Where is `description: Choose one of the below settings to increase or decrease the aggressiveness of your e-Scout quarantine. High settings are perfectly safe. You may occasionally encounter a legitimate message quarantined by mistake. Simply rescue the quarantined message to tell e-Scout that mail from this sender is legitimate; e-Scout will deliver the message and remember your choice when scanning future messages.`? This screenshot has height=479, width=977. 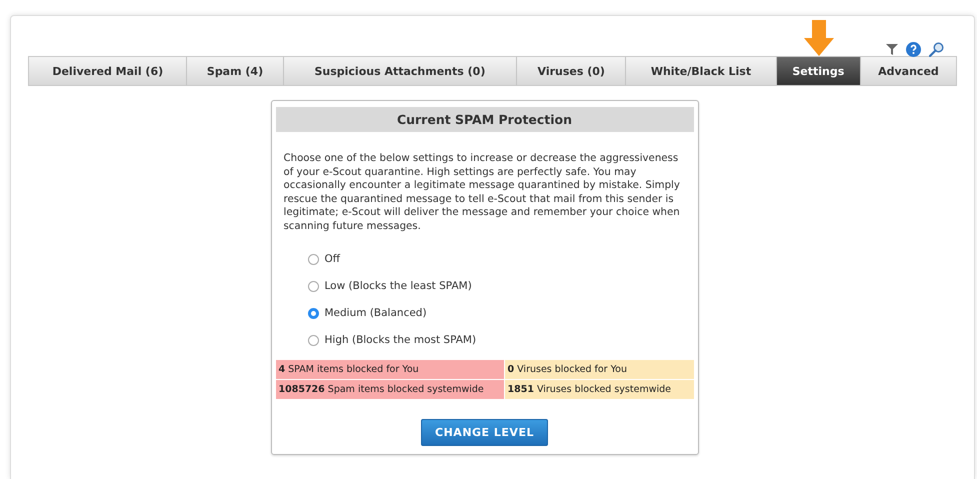 description: Choose one of the below settings to increase or decrease the aggressiveness of your e-Scout quarantine. High settings are perfectly safe. You may occasionally encounter a legitimate message quarantined by mistake. Simply rescue the quarantined message to tell e-Scout that mail from this sender is legitimate; e-Scout will deliver the message and remember your choice when scanning future messages. is located at coordinates (482, 192).